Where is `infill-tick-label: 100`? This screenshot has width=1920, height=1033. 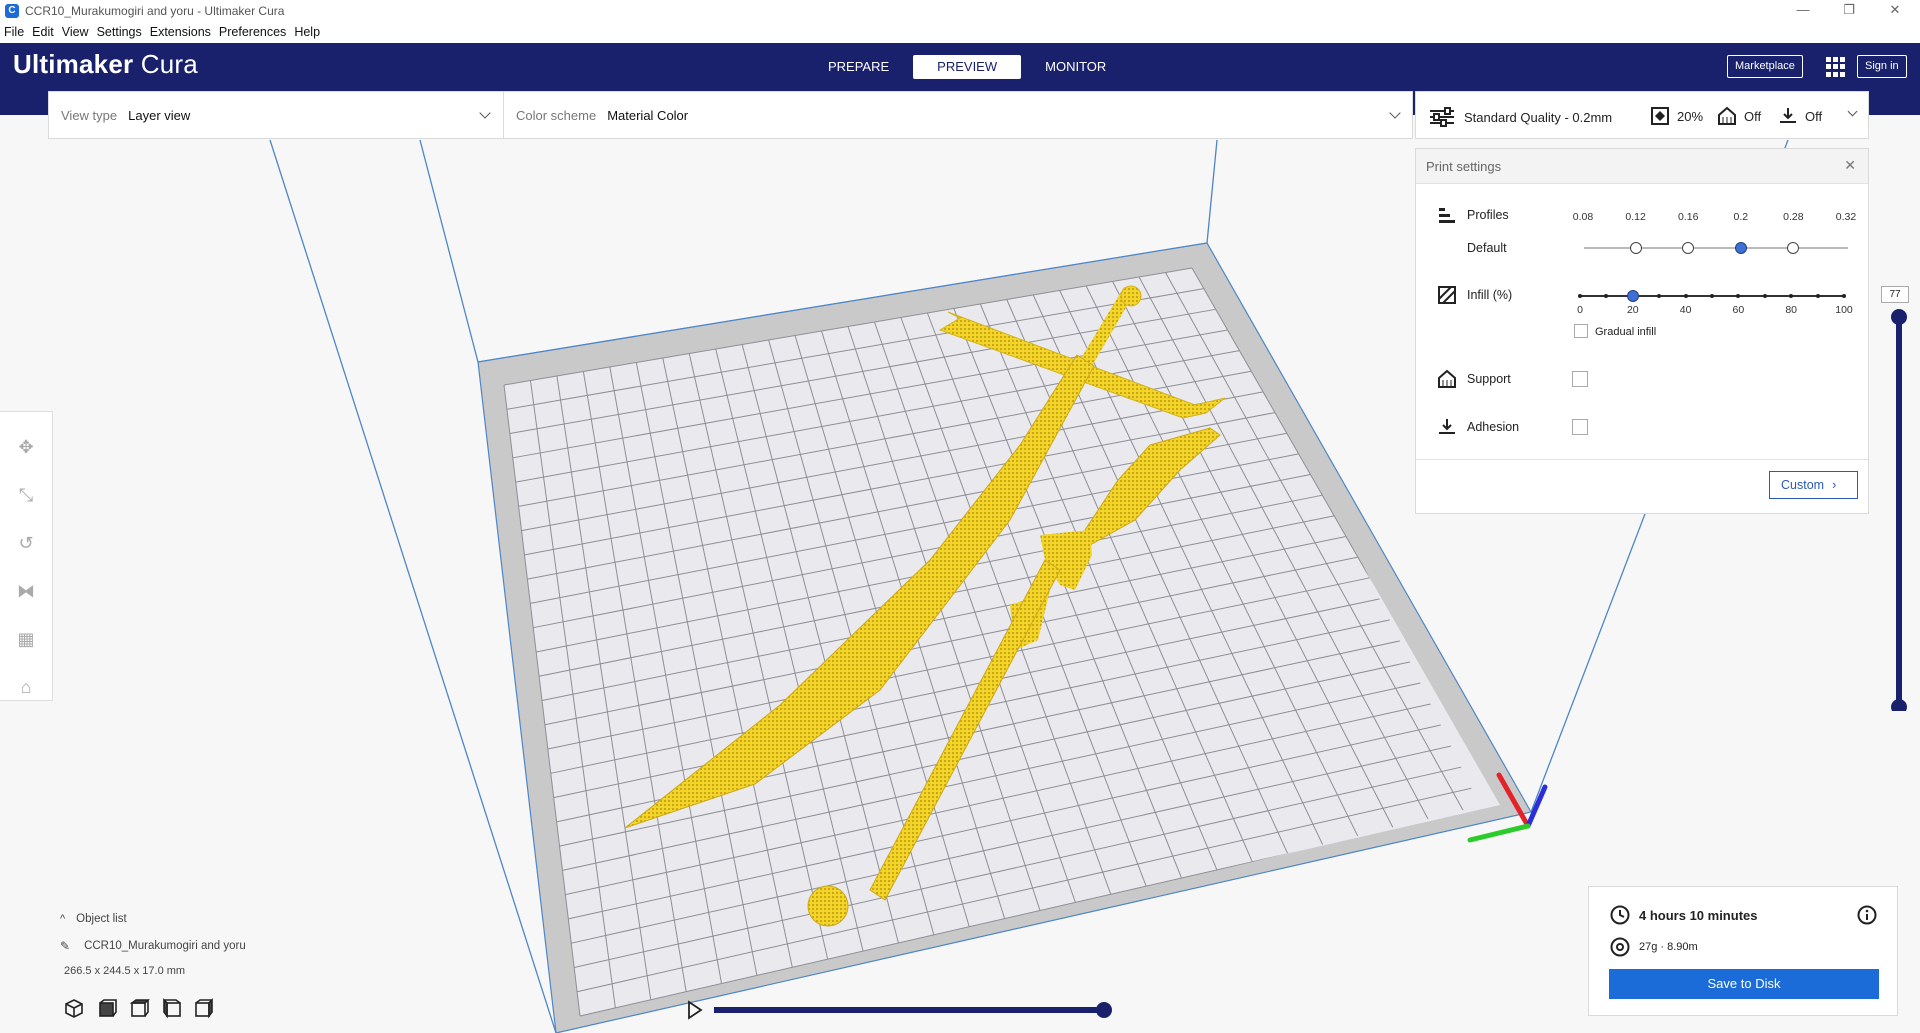 infill-tick-label: 100 is located at coordinates (1844, 310).